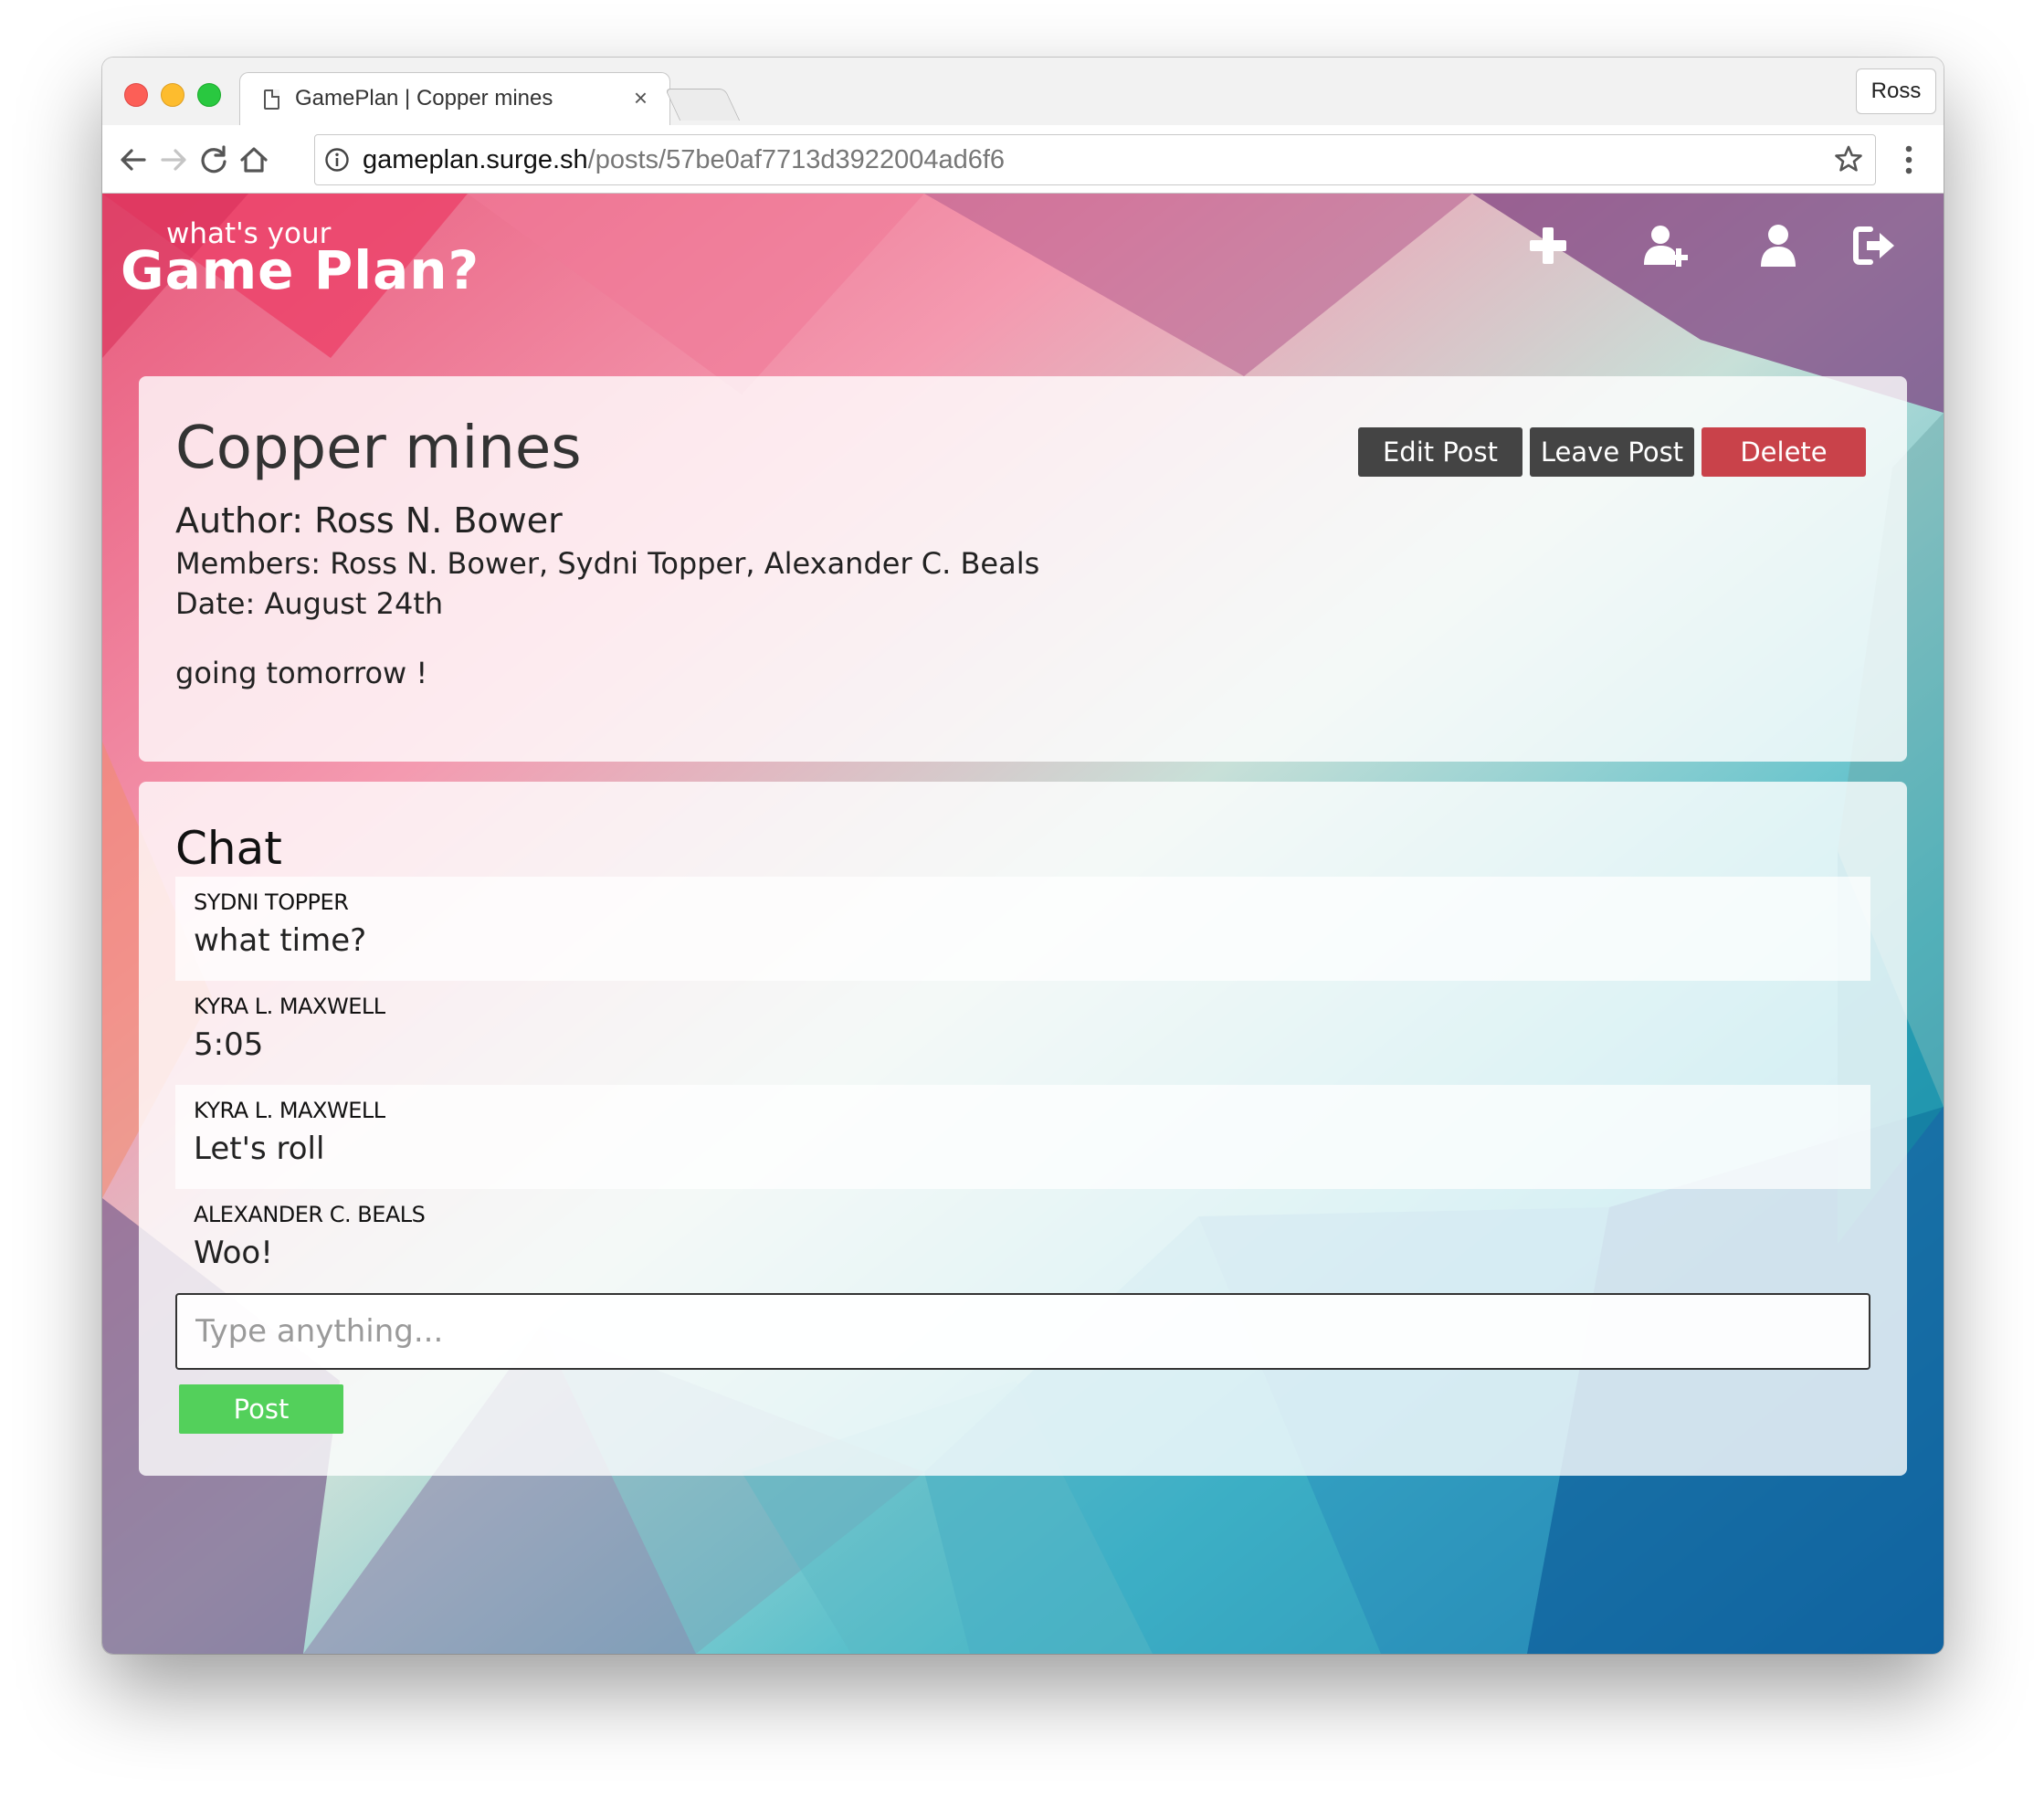 Image resolution: width=2044 pixels, height=1799 pixels. I want to click on plus-icon, so click(1548, 246).